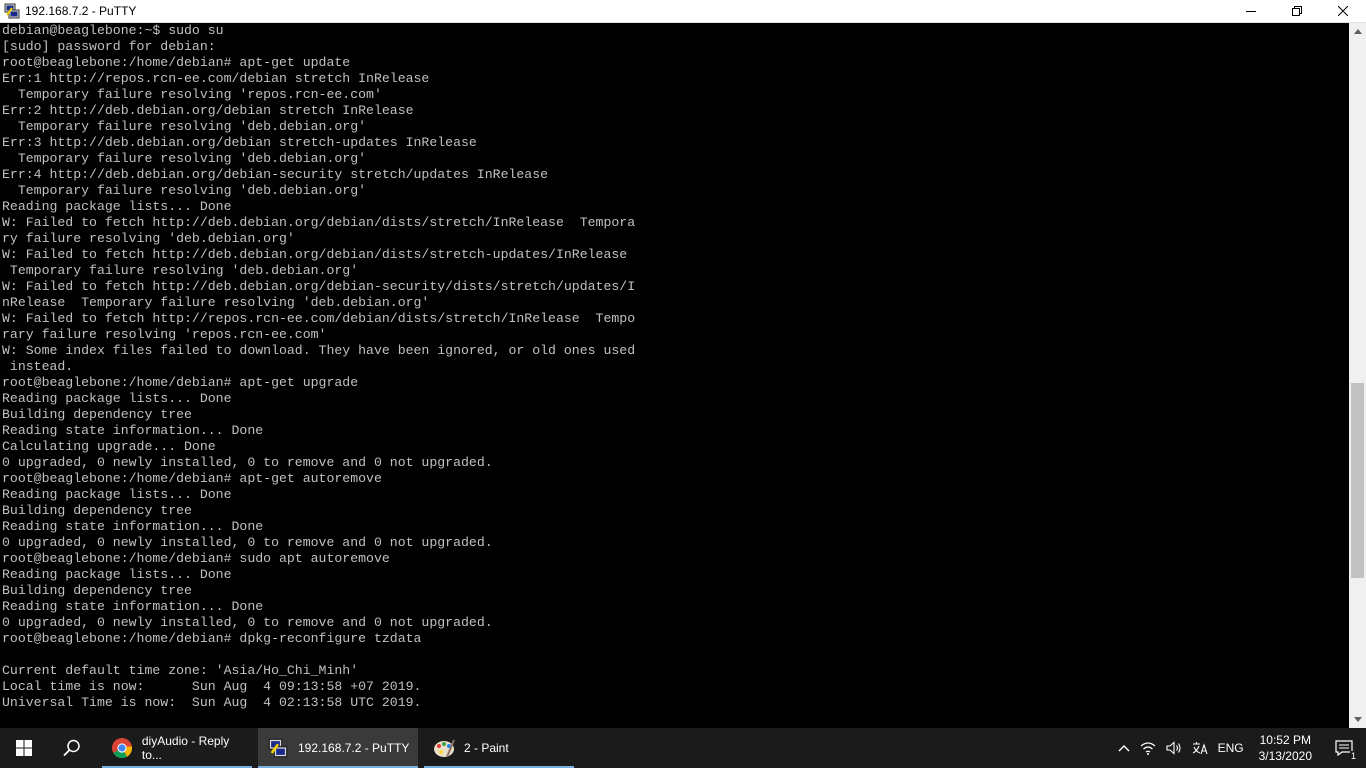 This screenshot has height=768, width=1366. I want to click on terminal-line: Calculating upgrade... Done, so click(109, 446).